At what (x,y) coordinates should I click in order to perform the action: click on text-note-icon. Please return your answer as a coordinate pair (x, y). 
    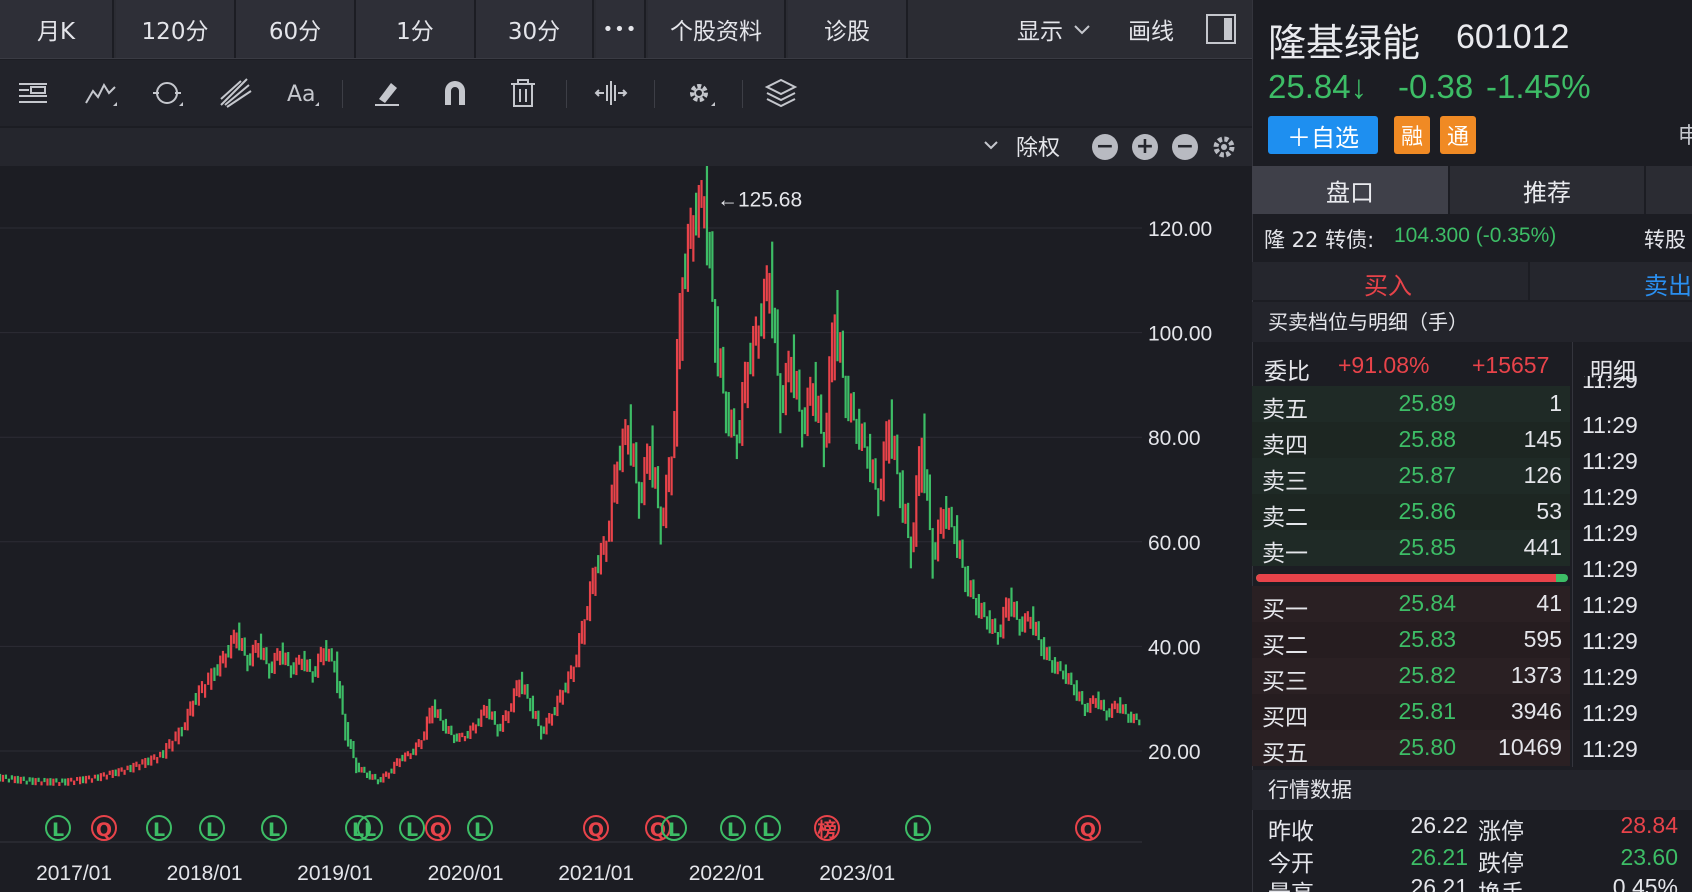
    Looking at the image, I should click on (33, 93).